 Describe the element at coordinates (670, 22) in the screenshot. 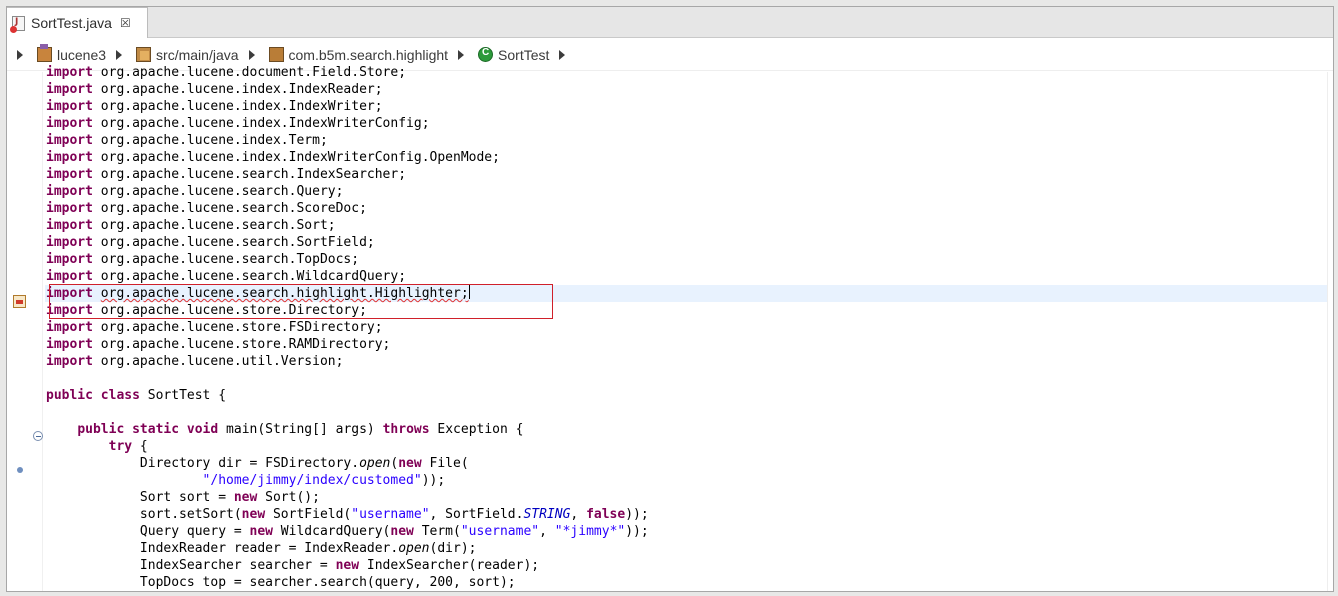

I see `editor-tab-bar: SortTest.java ☒` at that location.